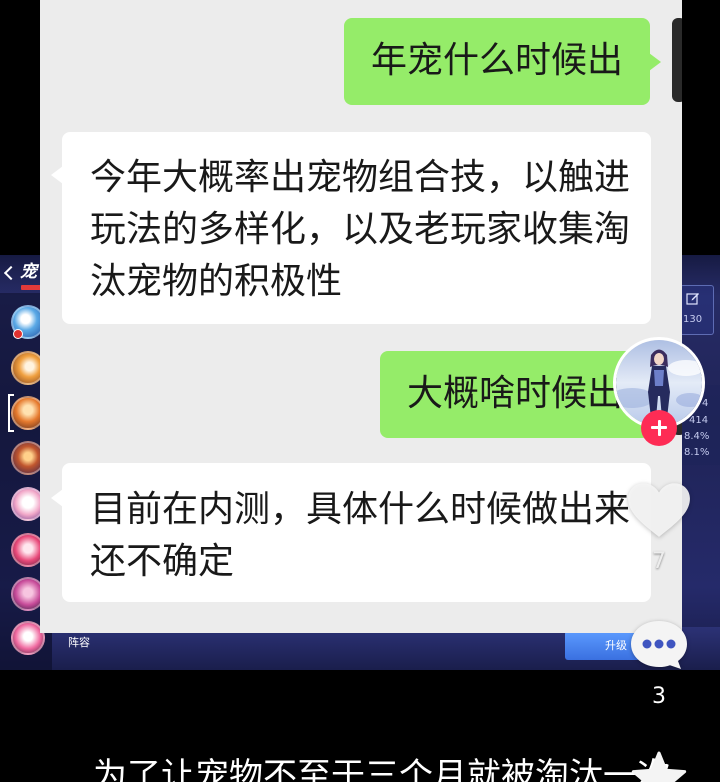  I want to click on message-line: 汰宠物的积极性, so click(216, 281).